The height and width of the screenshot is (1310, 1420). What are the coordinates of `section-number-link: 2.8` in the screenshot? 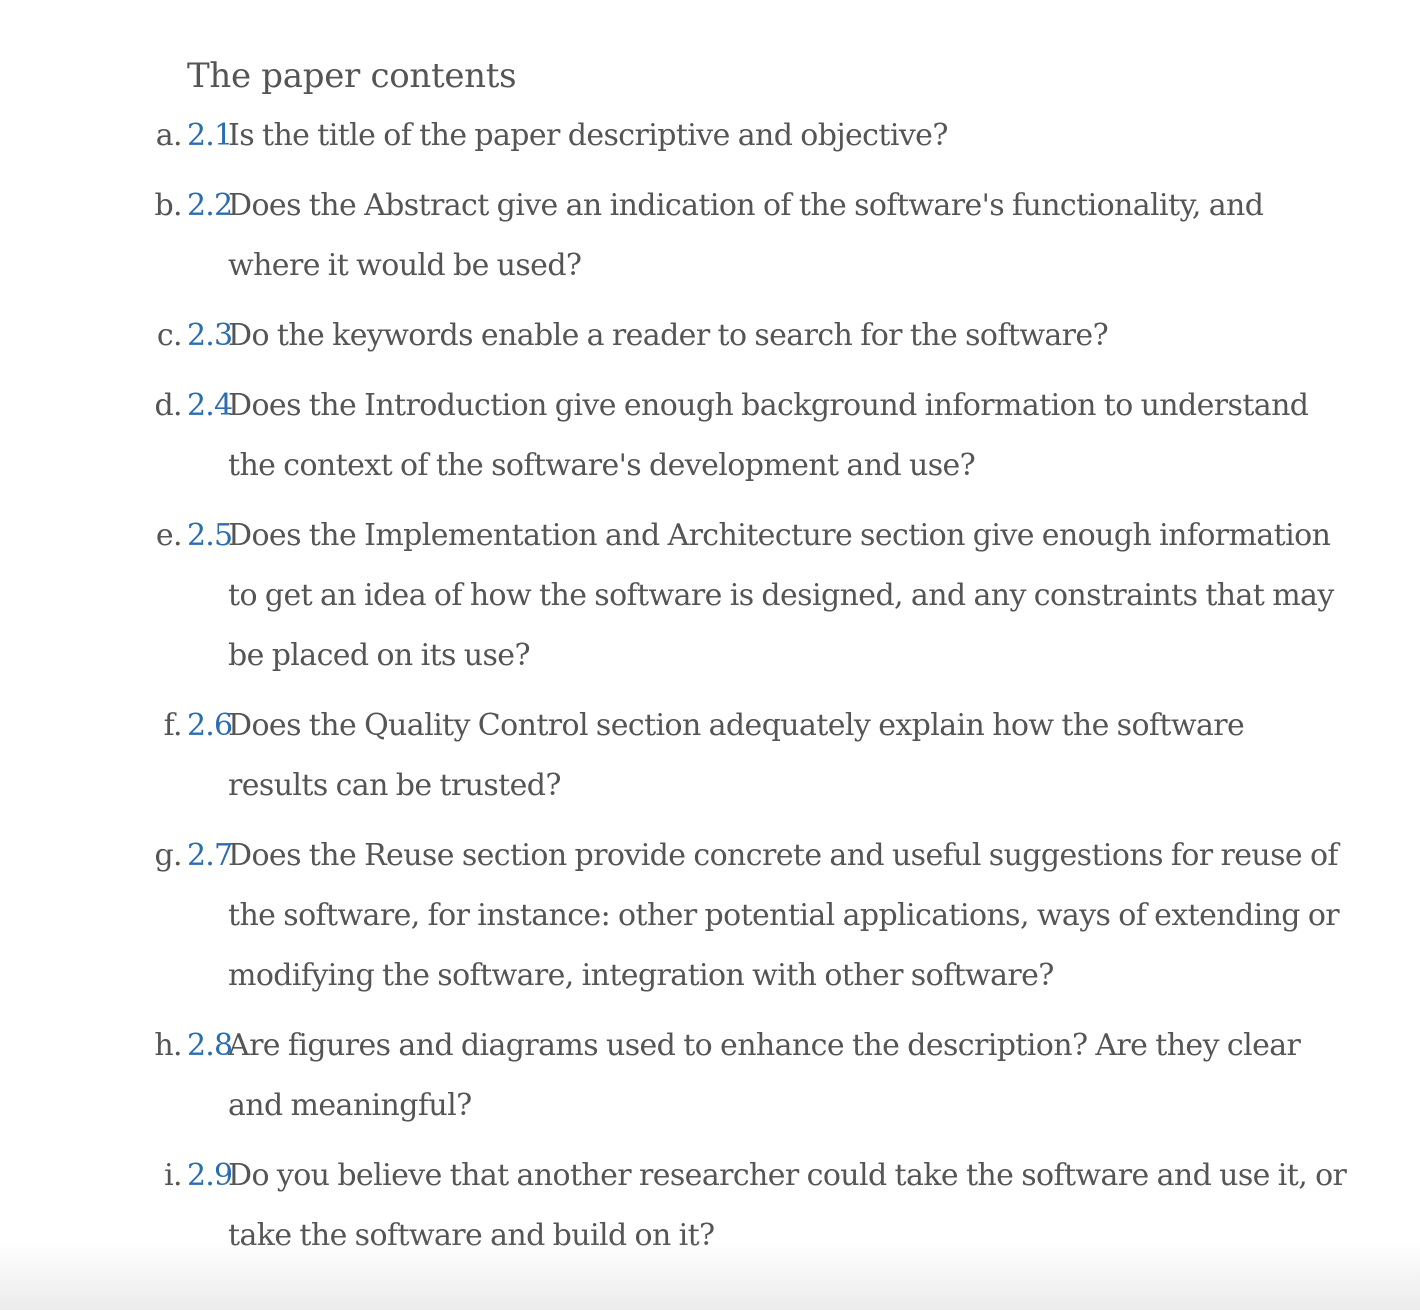 It's located at (210, 1046).